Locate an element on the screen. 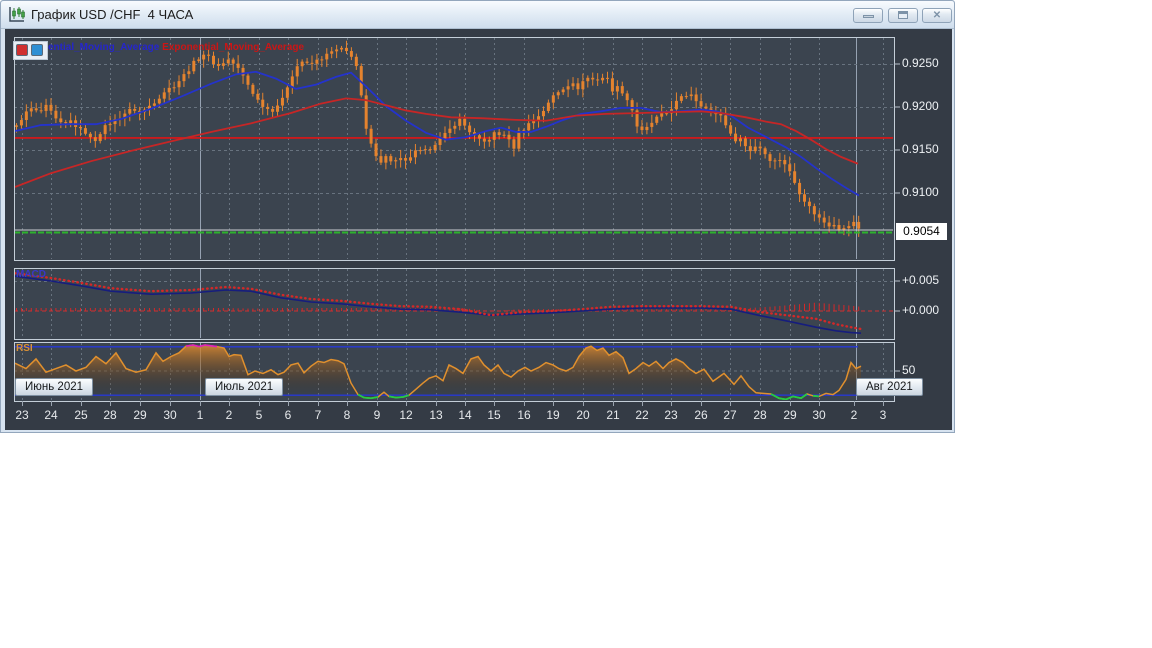 The image size is (1152, 648). window-titlebar: График USD /CHF 4 ЧАСА ✕ is located at coordinates (477, 15).